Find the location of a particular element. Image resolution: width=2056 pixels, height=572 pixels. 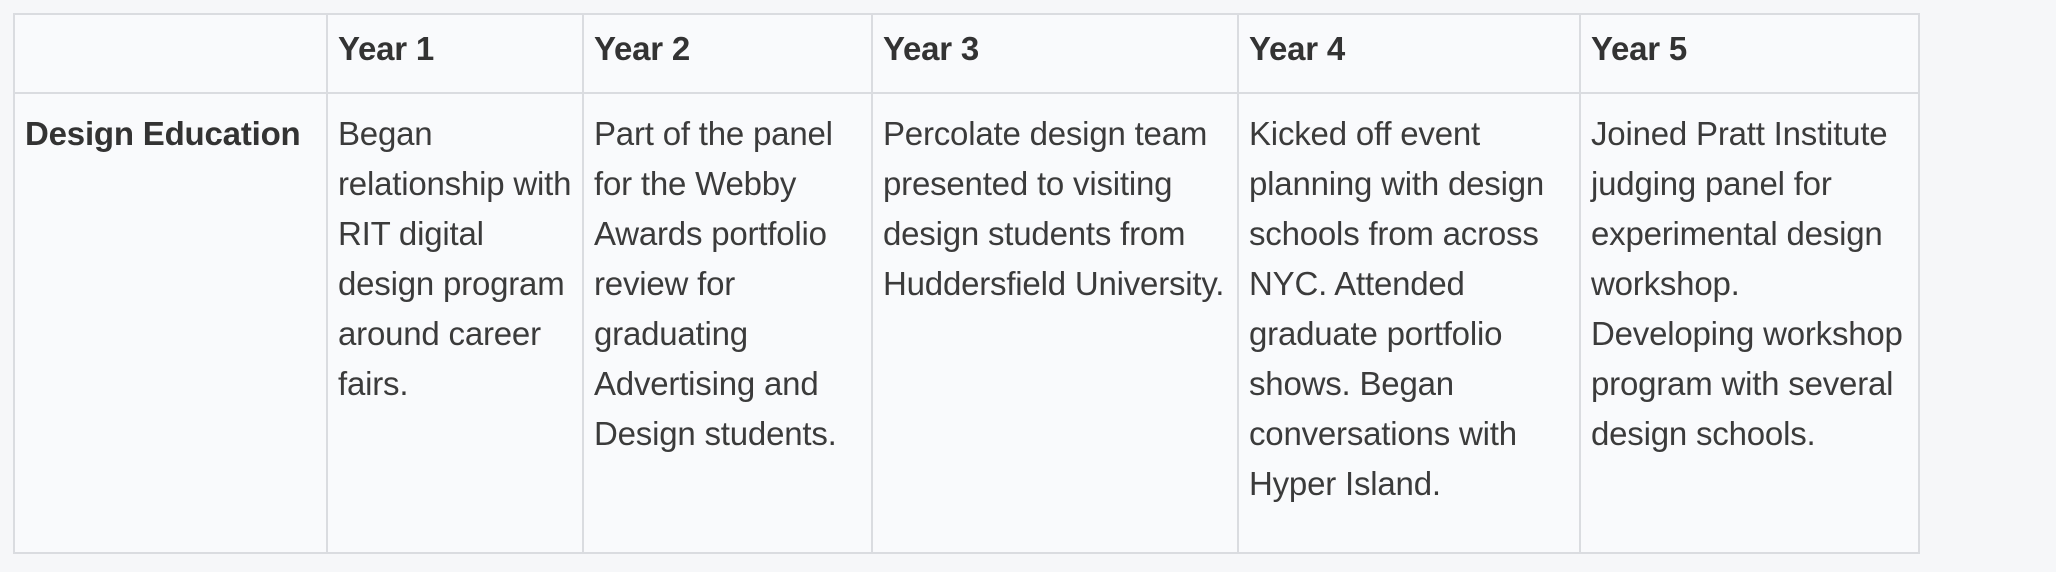

header-row: Year 1 Year 2 Year 3 Year 4 Year 5 is located at coordinates (966, 53).